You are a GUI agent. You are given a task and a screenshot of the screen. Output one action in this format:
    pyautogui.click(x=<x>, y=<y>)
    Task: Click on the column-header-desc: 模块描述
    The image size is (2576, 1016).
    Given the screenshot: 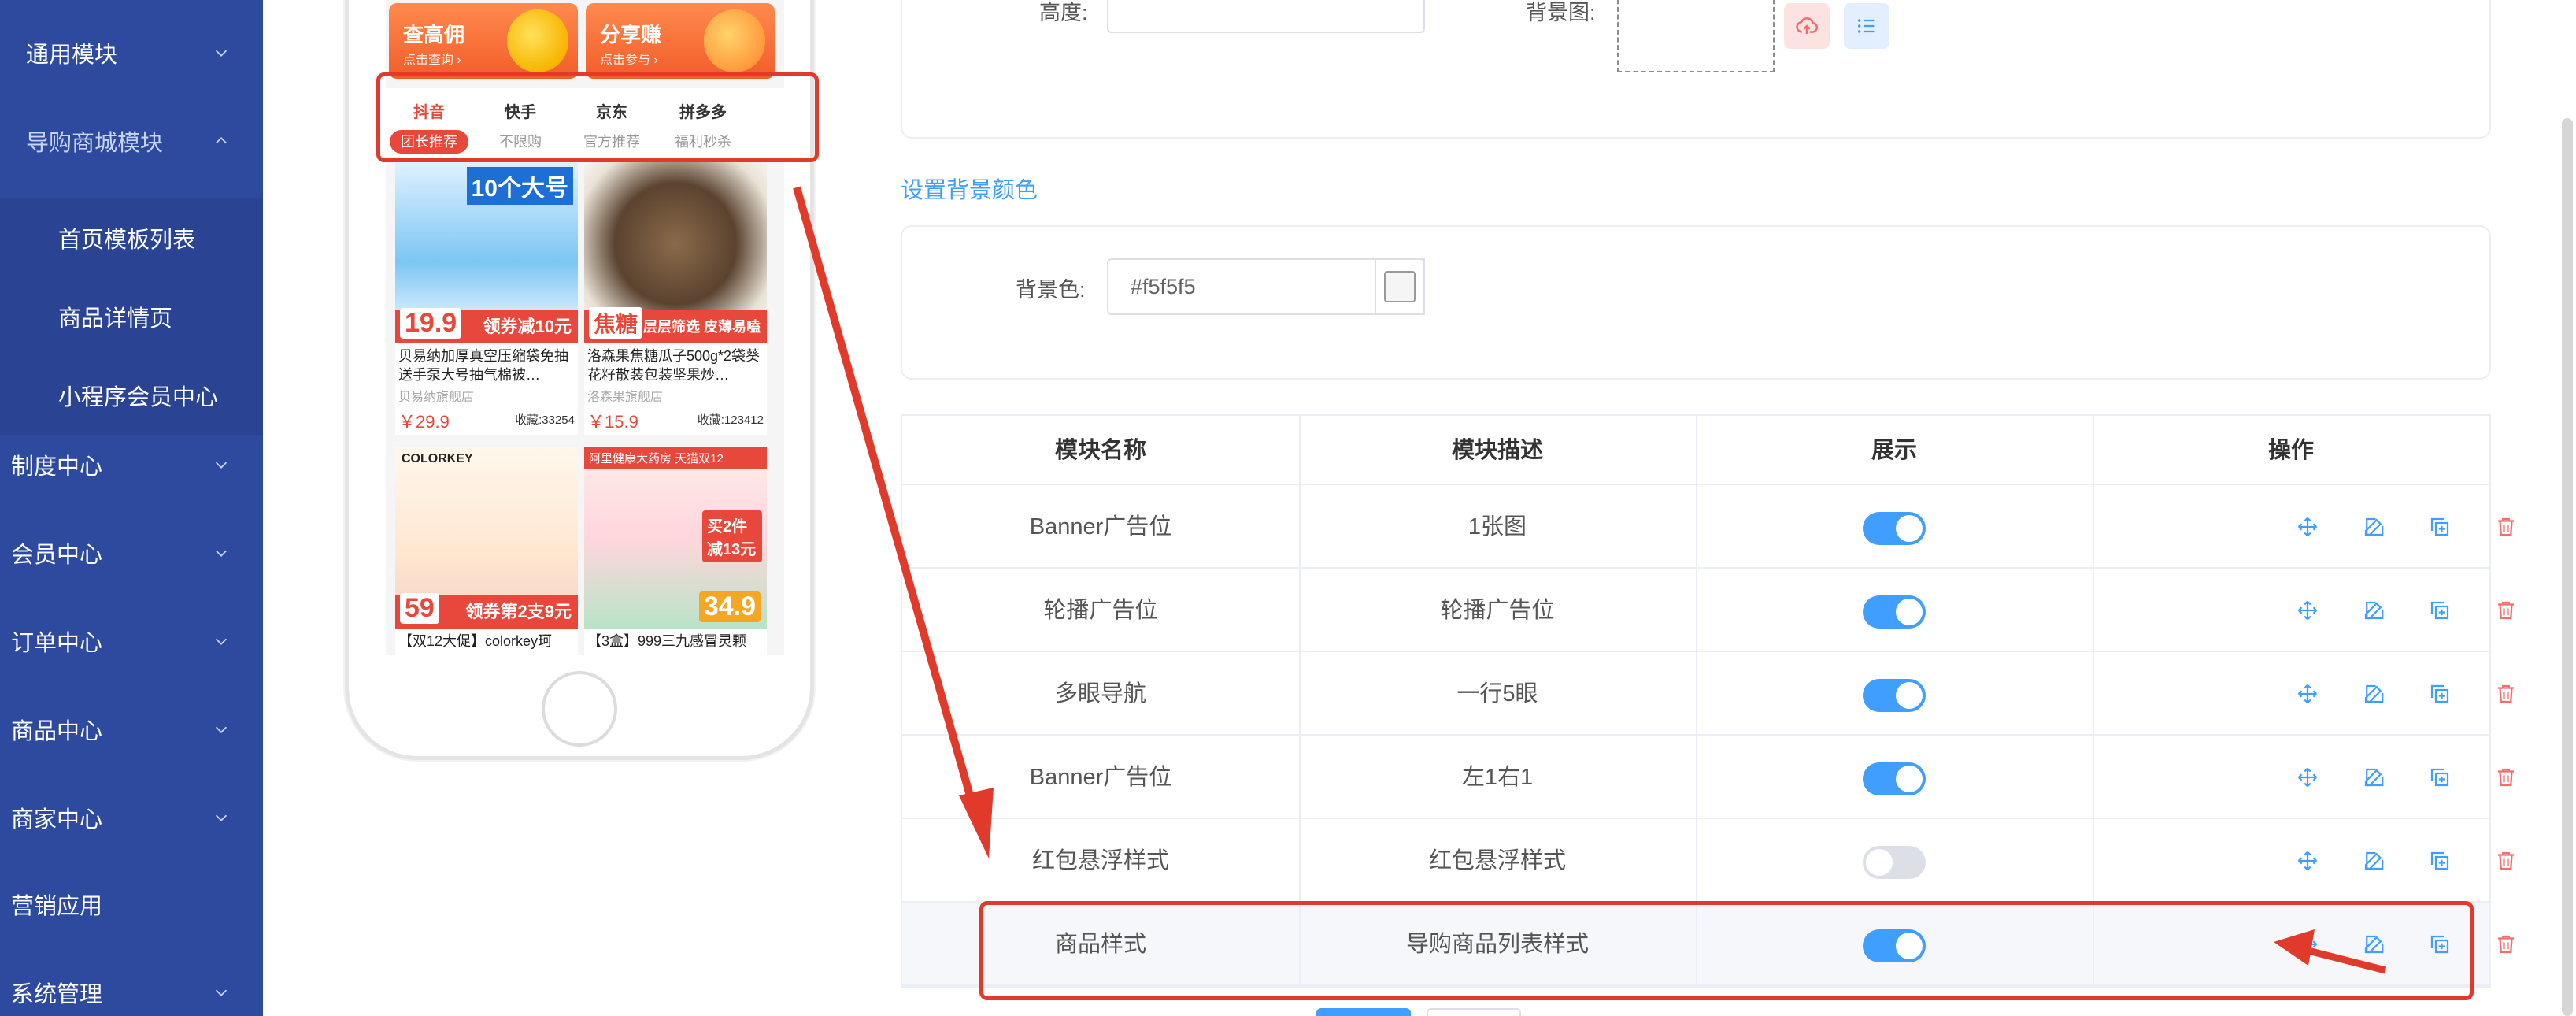 What is the action you would take?
    pyautogui.click(x=1497, y=450)
    